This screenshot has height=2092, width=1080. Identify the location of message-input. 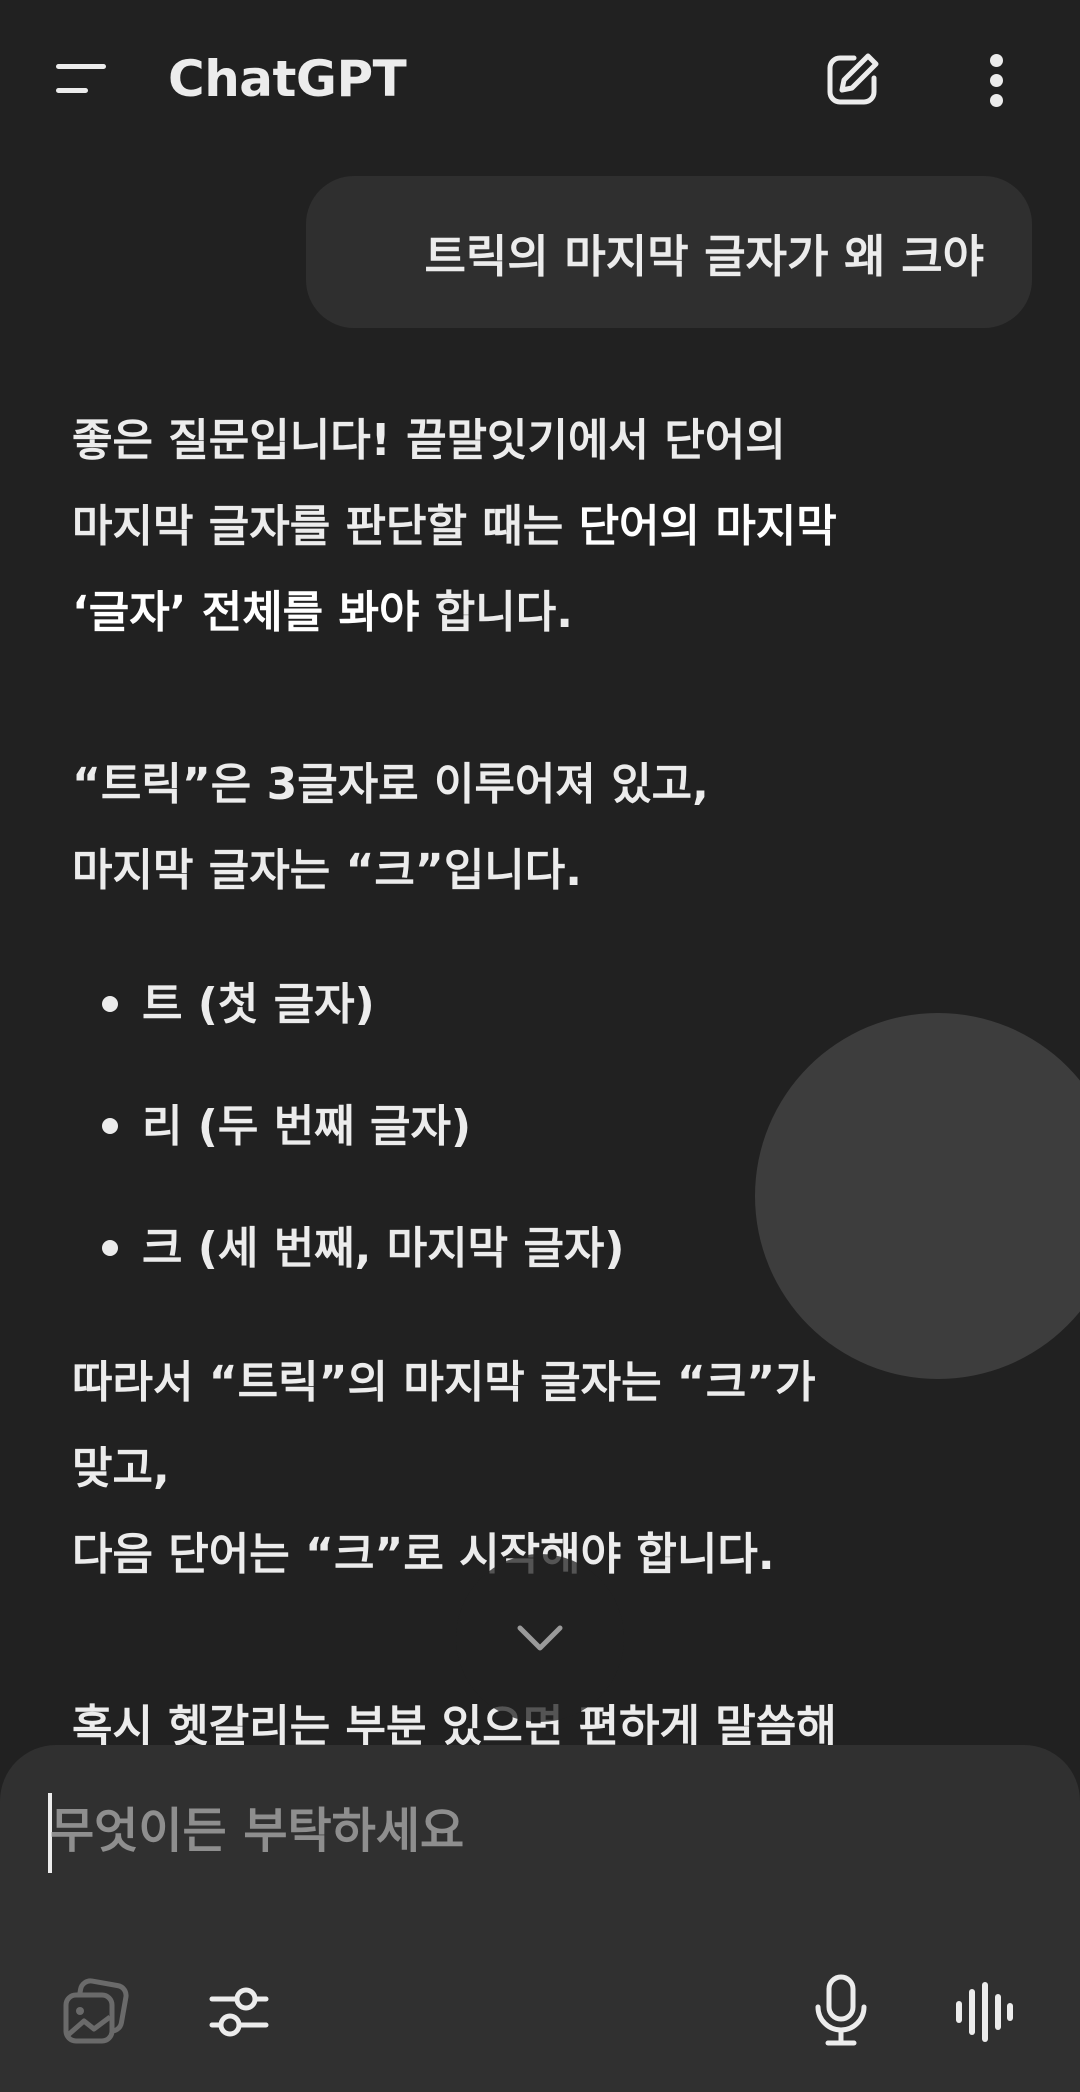
(500, 1831).